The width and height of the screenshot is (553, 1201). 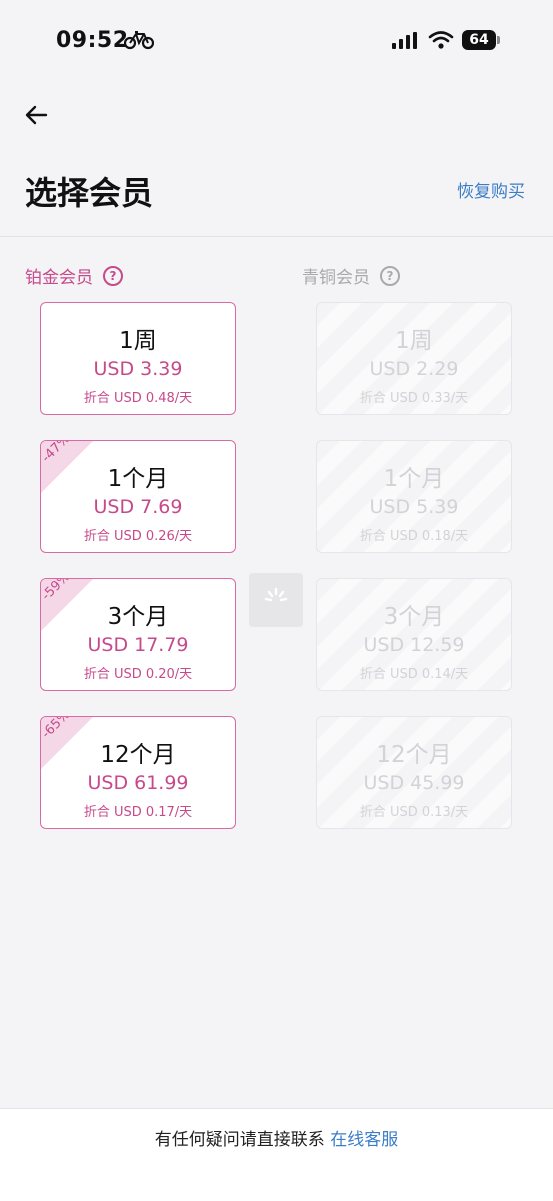 What do you see at coordinates (138, 369) in the screenshot?
I see `plan-price: USD 3.39` at bounding box center [138, 369].